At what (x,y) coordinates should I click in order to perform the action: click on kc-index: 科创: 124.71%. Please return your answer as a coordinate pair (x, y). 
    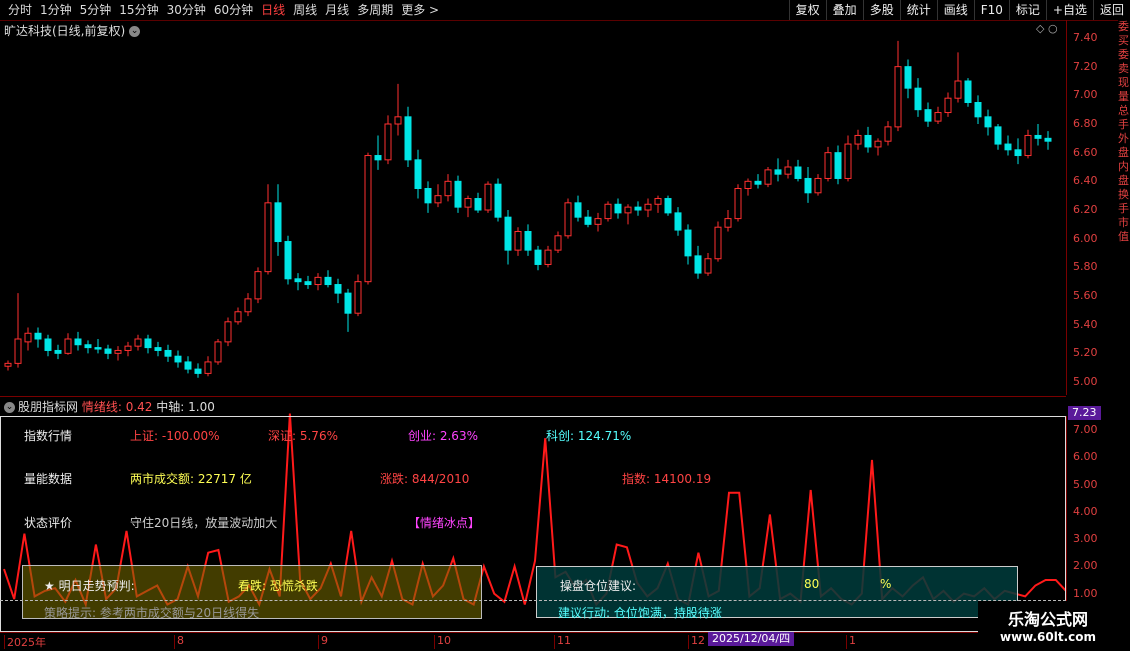
    Looking at the image, I should click on (589, 436).